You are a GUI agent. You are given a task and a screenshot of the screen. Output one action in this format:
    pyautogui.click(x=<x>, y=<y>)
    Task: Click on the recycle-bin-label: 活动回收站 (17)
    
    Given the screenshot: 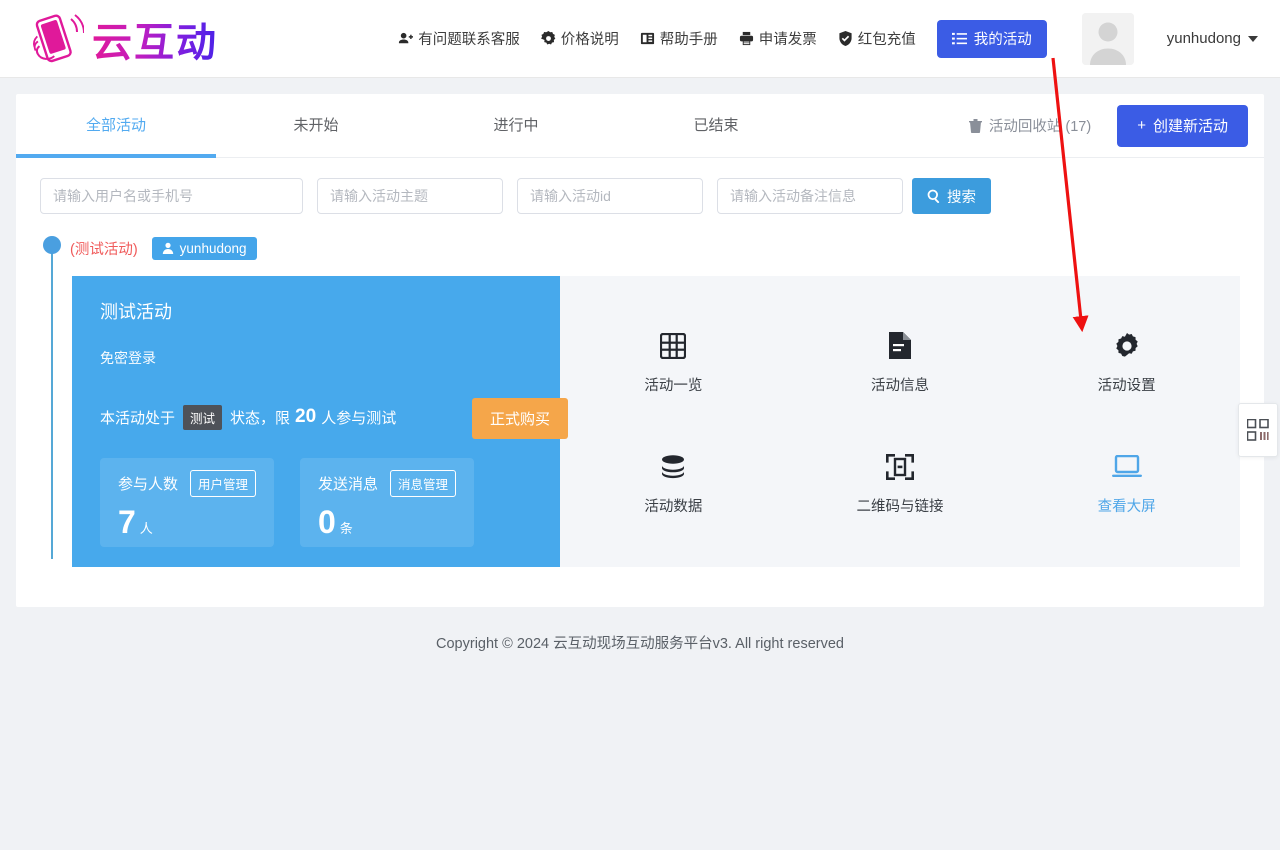 What is the action you would take?
    pyautogui.click(x=1040, y=127)
    